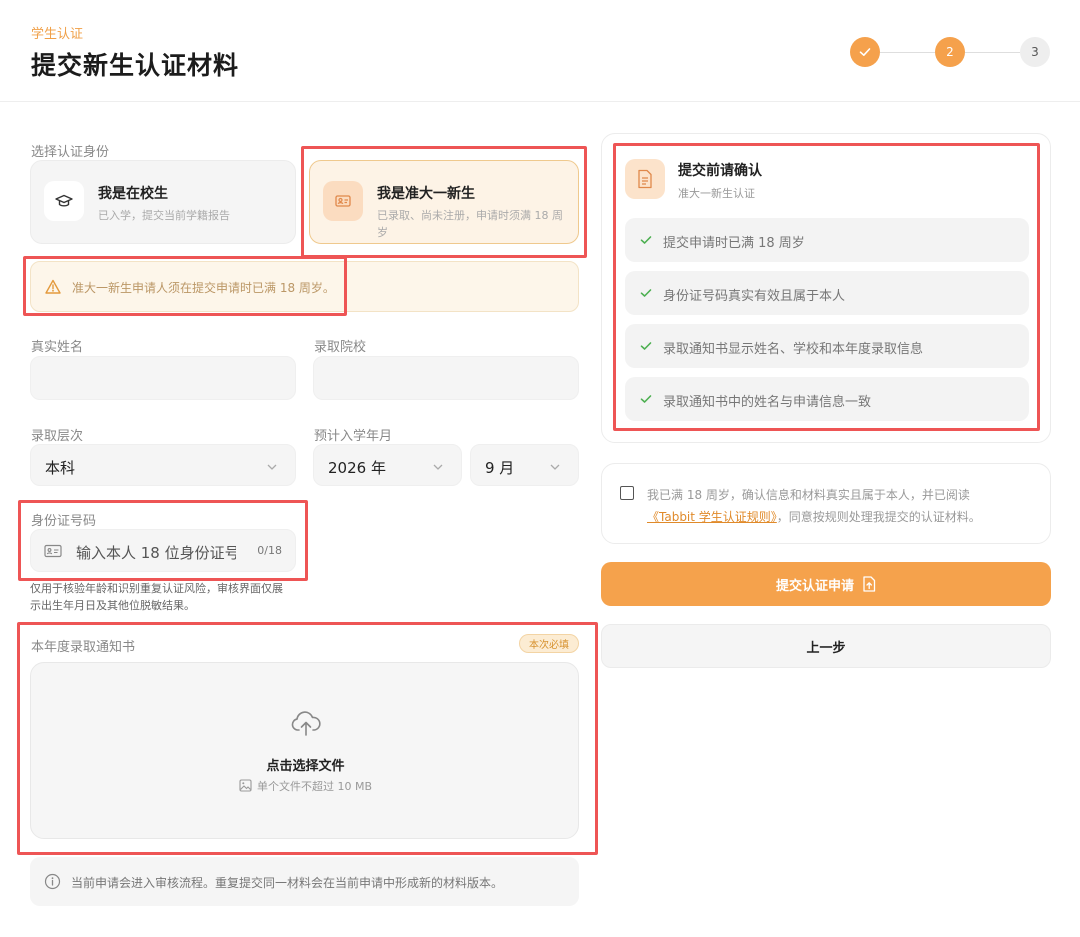  I want to click on level-select: 本科, so click(163, 465).